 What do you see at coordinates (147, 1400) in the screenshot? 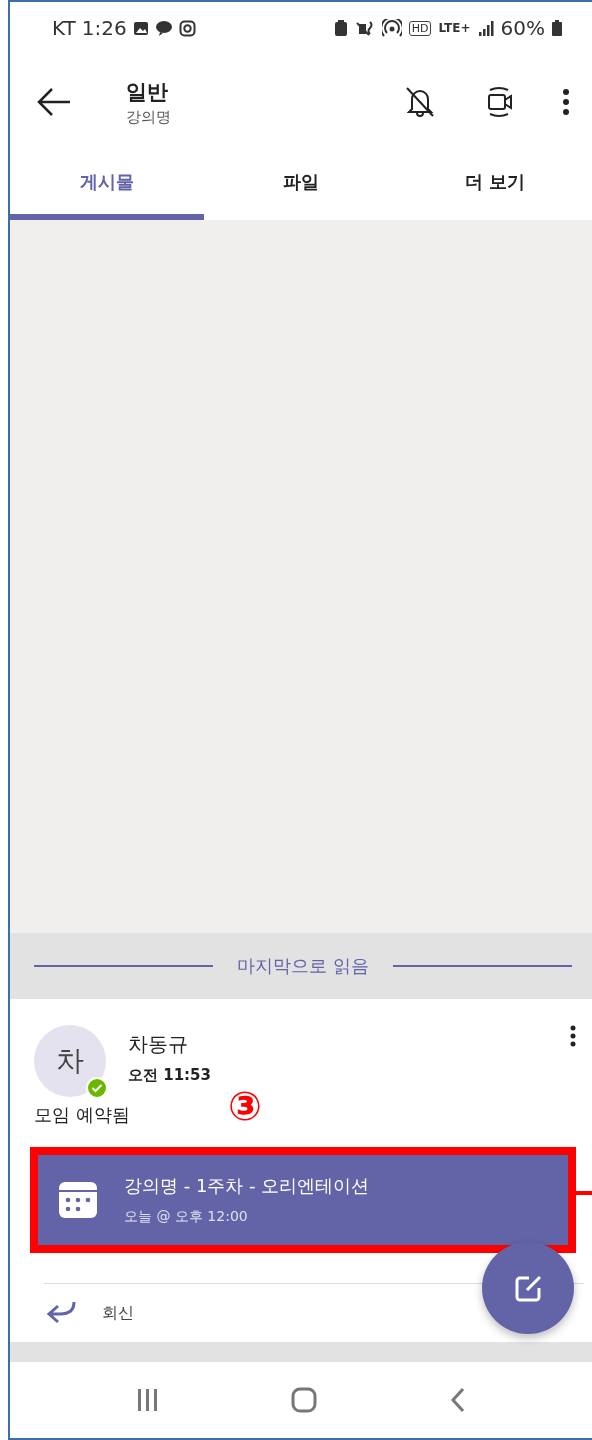
I see `recent-apps-icon` at bounding box center [147, 1400].